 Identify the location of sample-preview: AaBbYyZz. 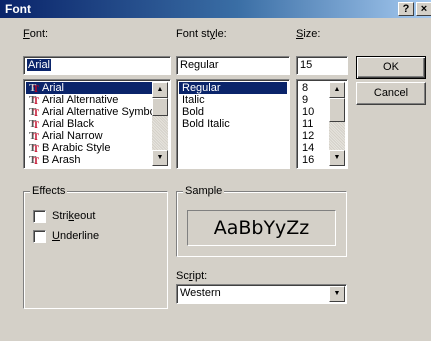
(261, 228).